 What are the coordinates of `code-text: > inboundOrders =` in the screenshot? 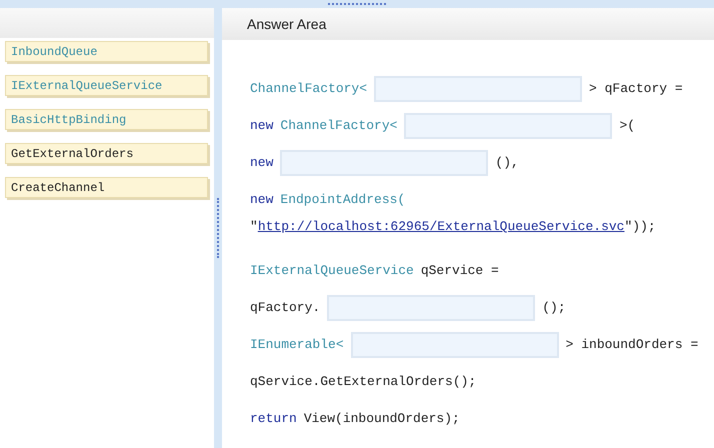 It's located at (632, 345).